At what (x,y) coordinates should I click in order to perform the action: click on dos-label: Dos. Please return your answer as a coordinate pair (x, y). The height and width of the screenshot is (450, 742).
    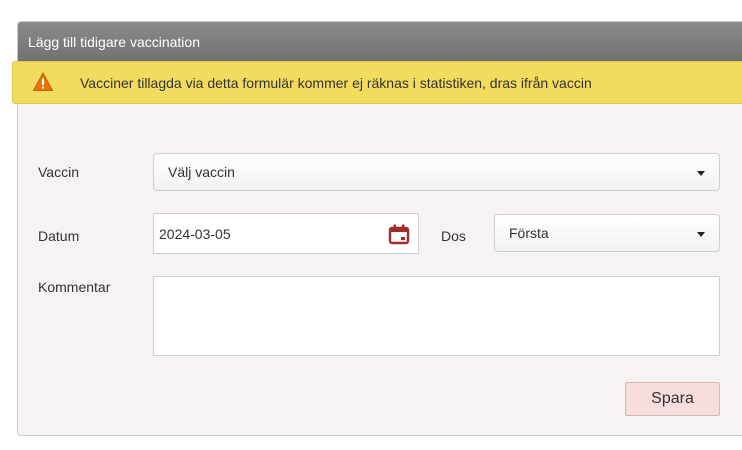
    Looking at the image, I should click on (453, 236).